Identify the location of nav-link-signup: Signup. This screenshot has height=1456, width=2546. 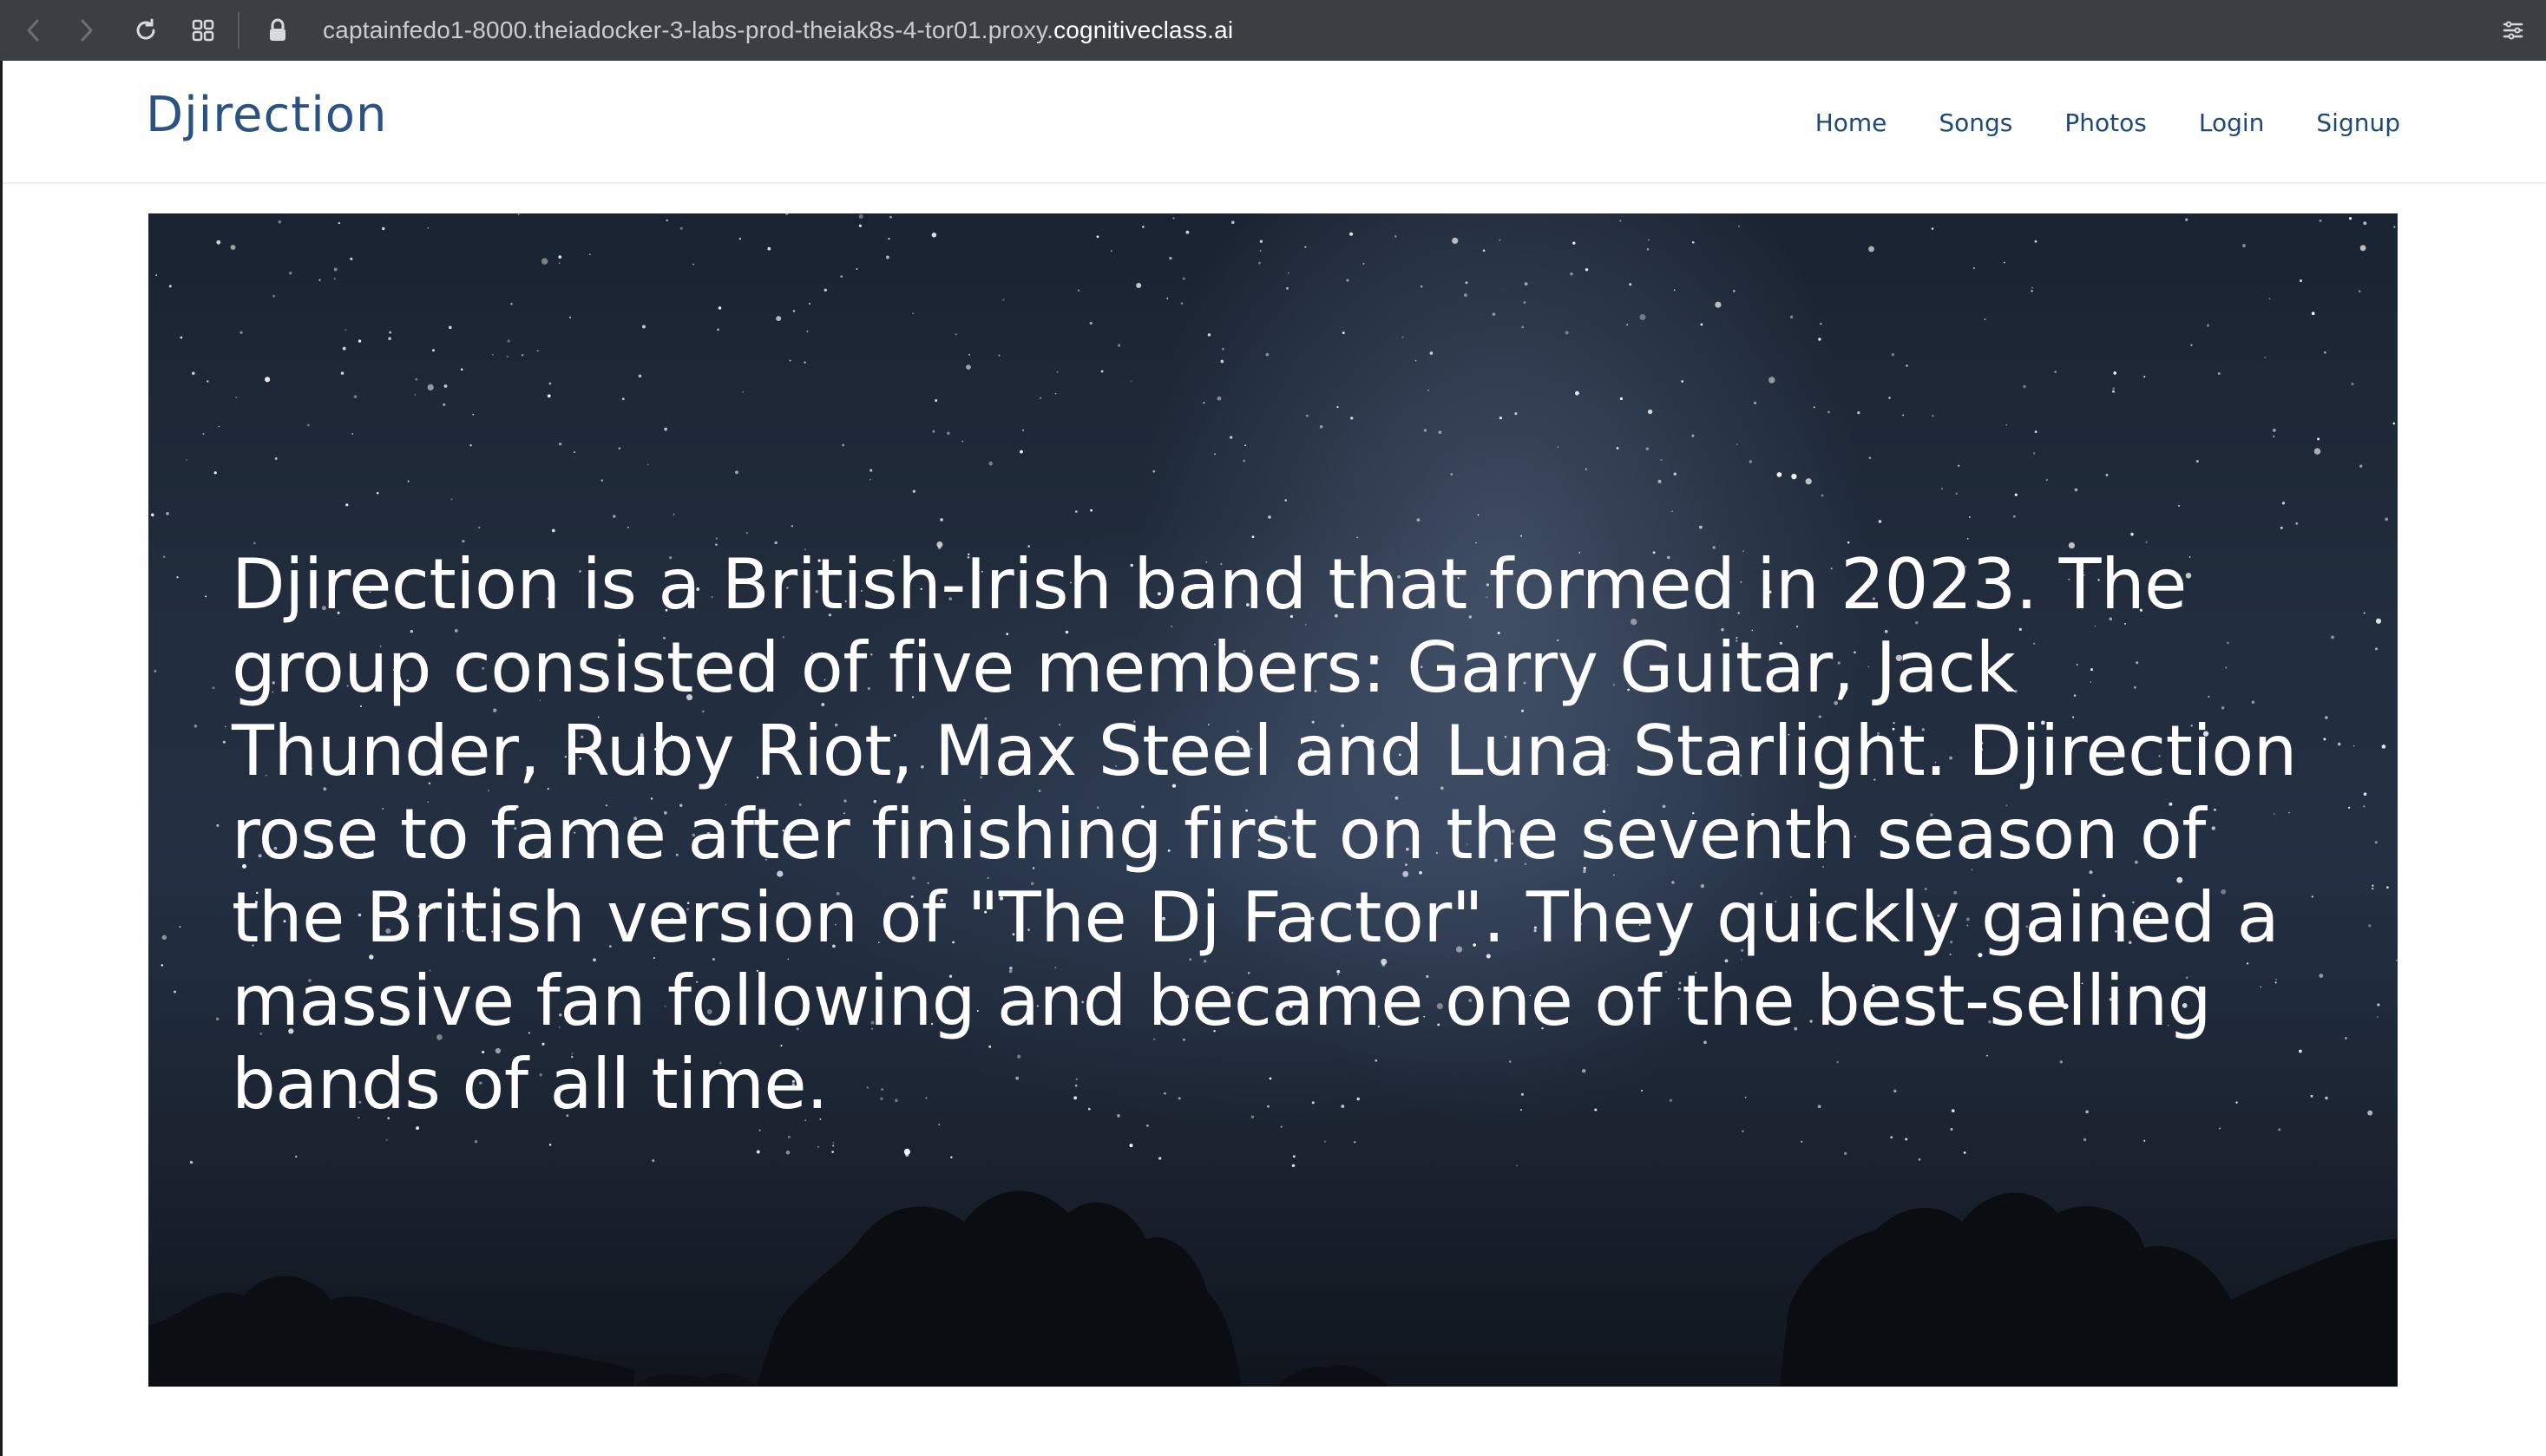
(2358, 122).